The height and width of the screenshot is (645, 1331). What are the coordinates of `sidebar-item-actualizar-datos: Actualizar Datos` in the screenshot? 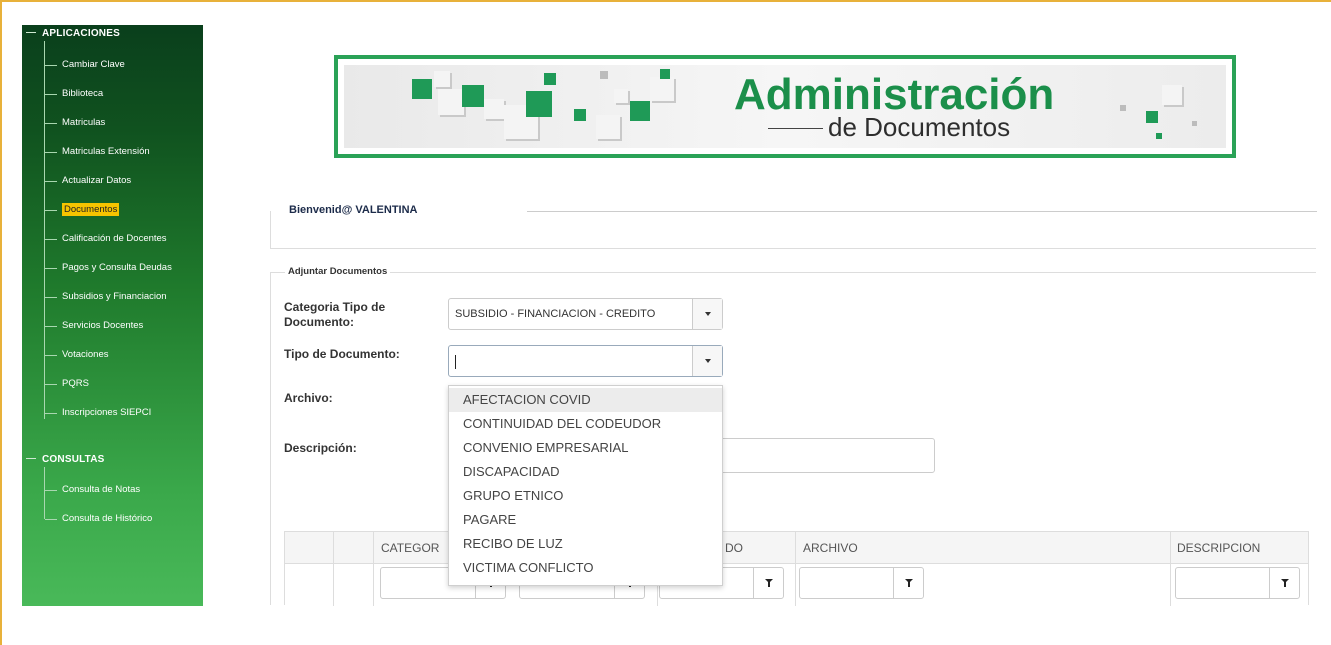 It's located at (87, 180).